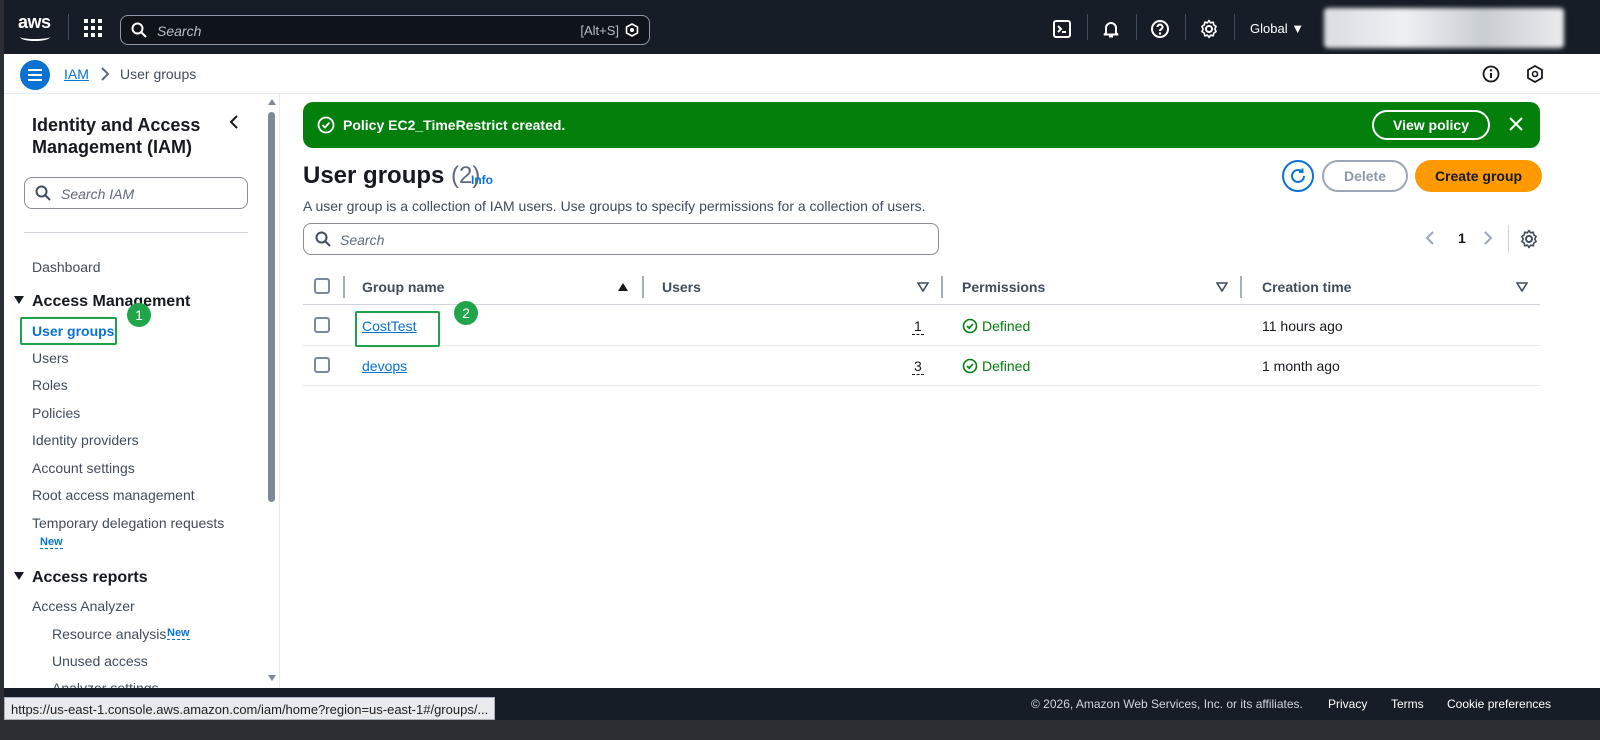  What do you see at coordinates (35, 75) in the screenshot?
I see `side-menu-toggle-button` at bounding box center [35, 75].